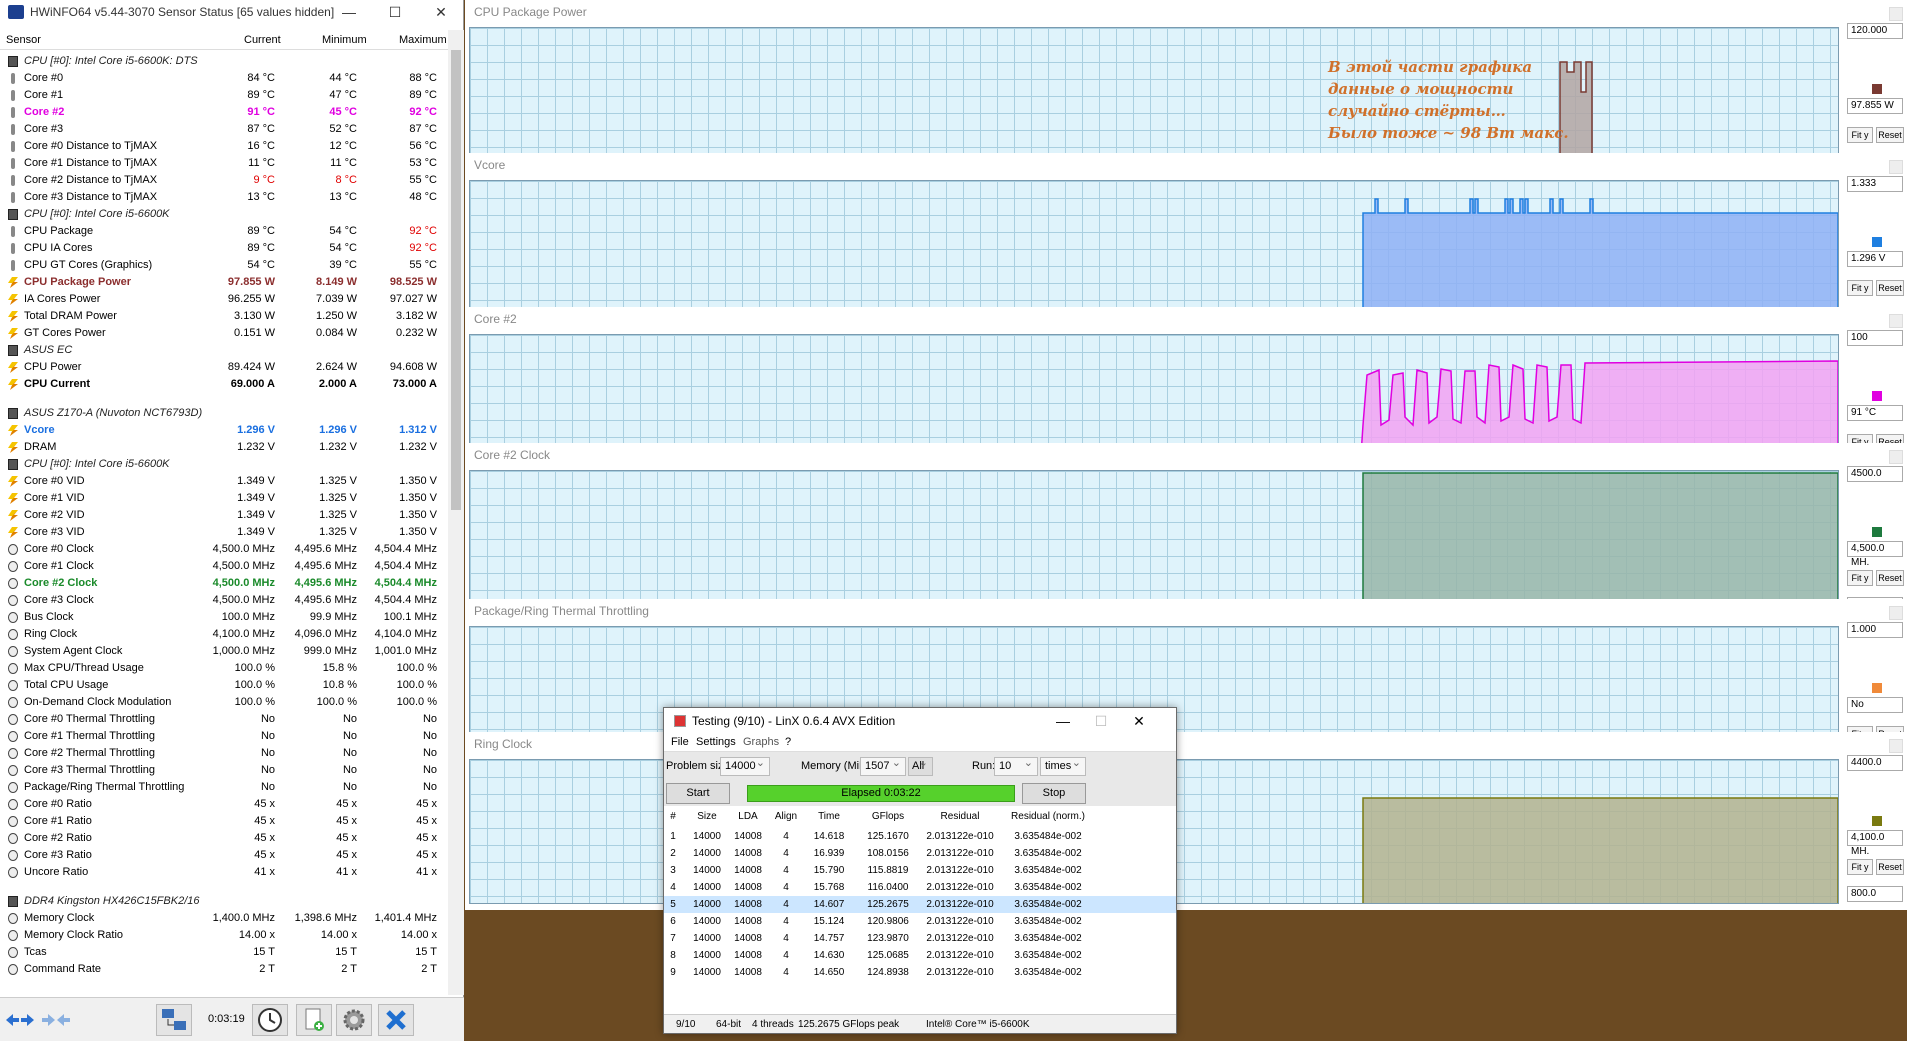 This screenshot has height=1041, width=1907. Describe the element at coordinates (224, 413) in the screenshot. I see `sensor-group: ASUS Z170-A (Nuvoton NCT6793D)` at that location.